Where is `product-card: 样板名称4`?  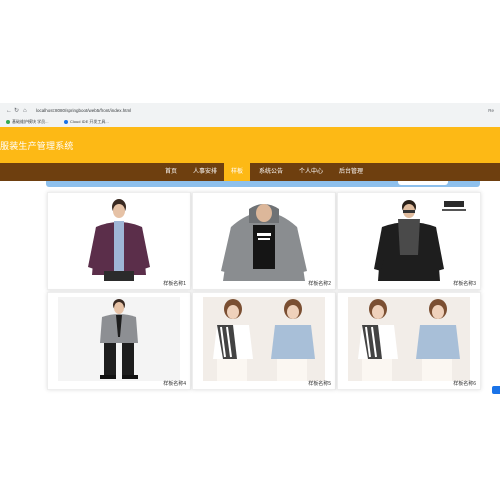 product-card: 样板名称4 is located at coordinates (119, 341).